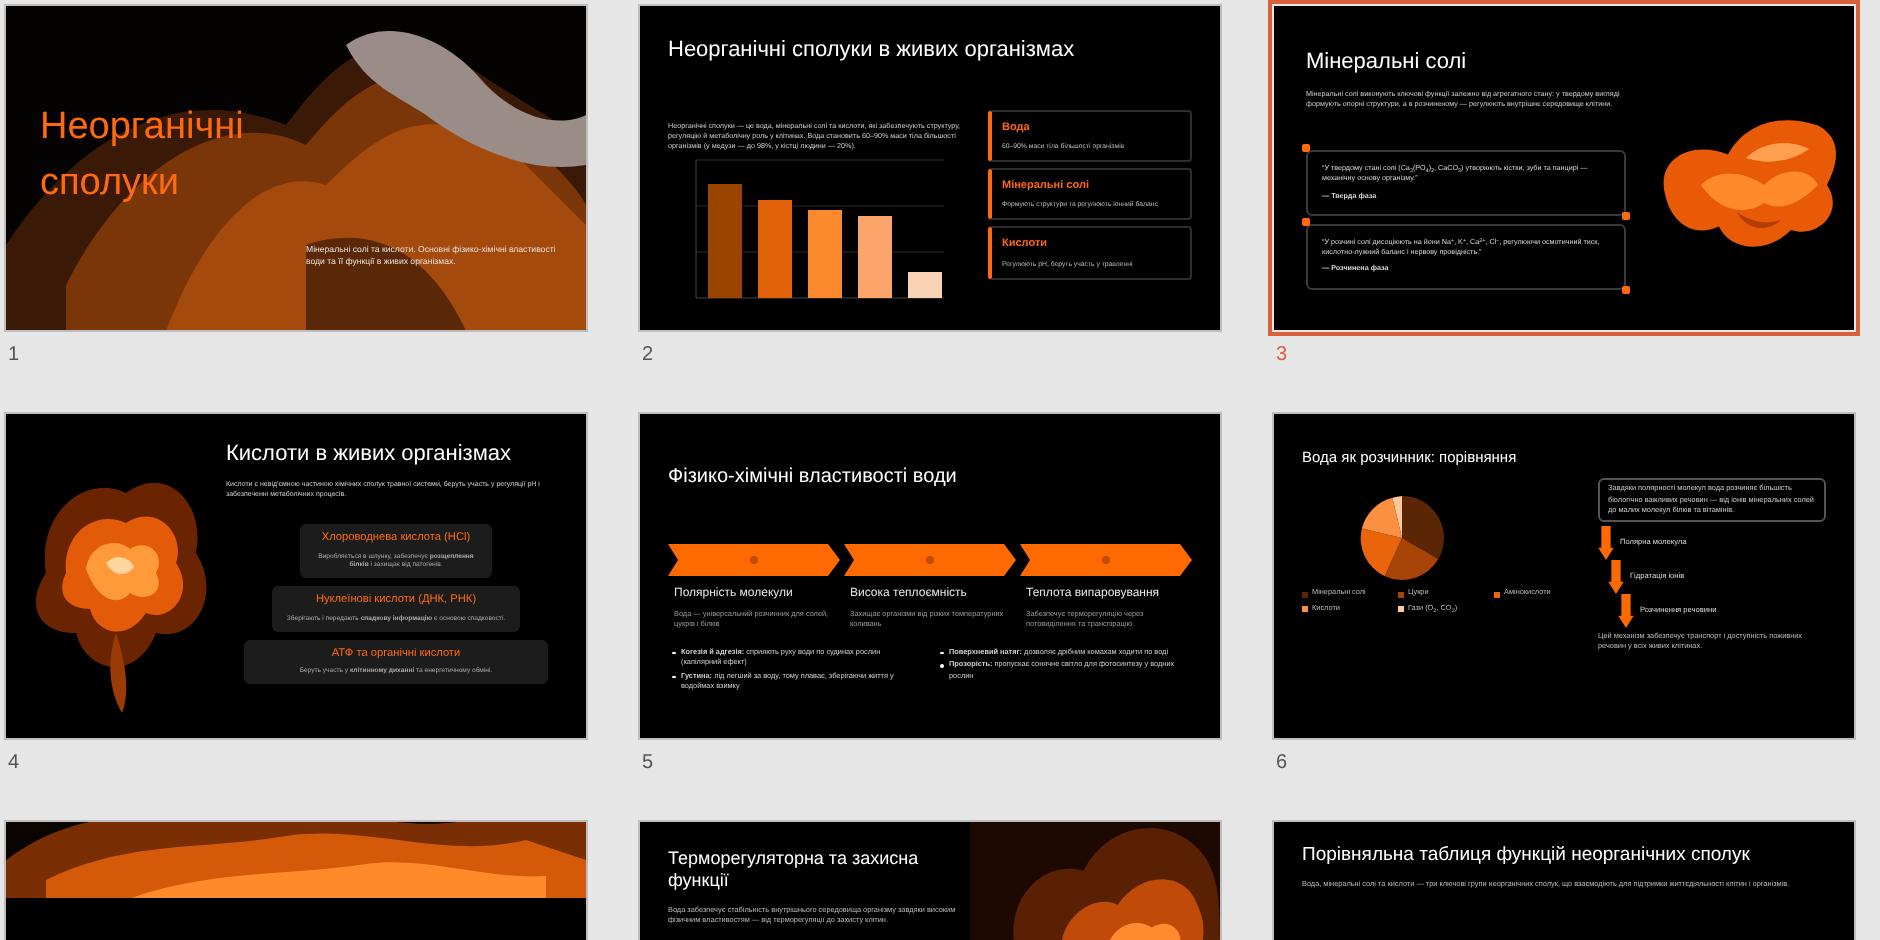  I want to click on slide-title: Порівняльна таблиця функцій неорганічних сполук, so click(1527, 856).